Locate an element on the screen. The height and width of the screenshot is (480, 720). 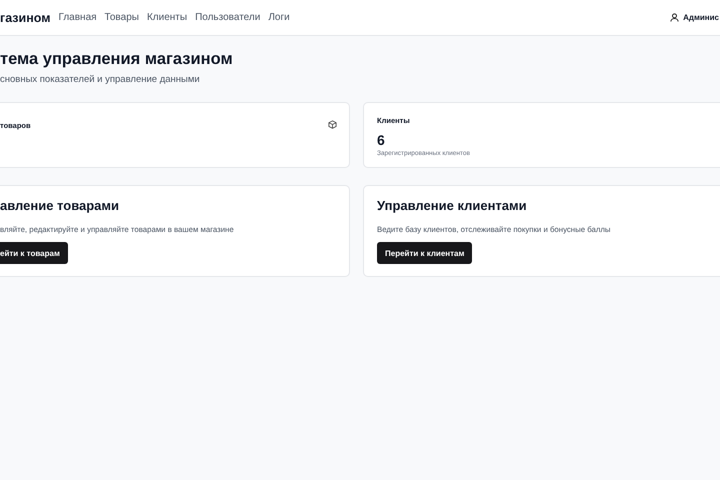
nav-link: Клиенты is located at coordinates (167, 17).